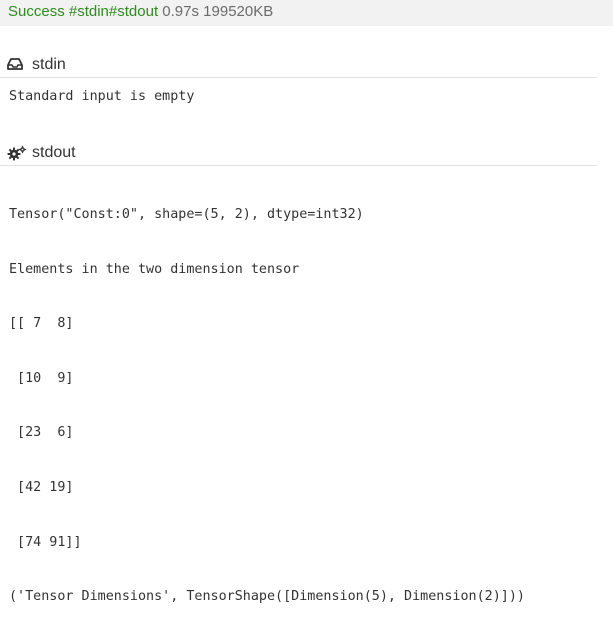 This screenshot has height=629, width=613. Describe the element at coordinates (41, 324) in the screenshot. I see `stdout-line: [[ 7 8]` at that location.